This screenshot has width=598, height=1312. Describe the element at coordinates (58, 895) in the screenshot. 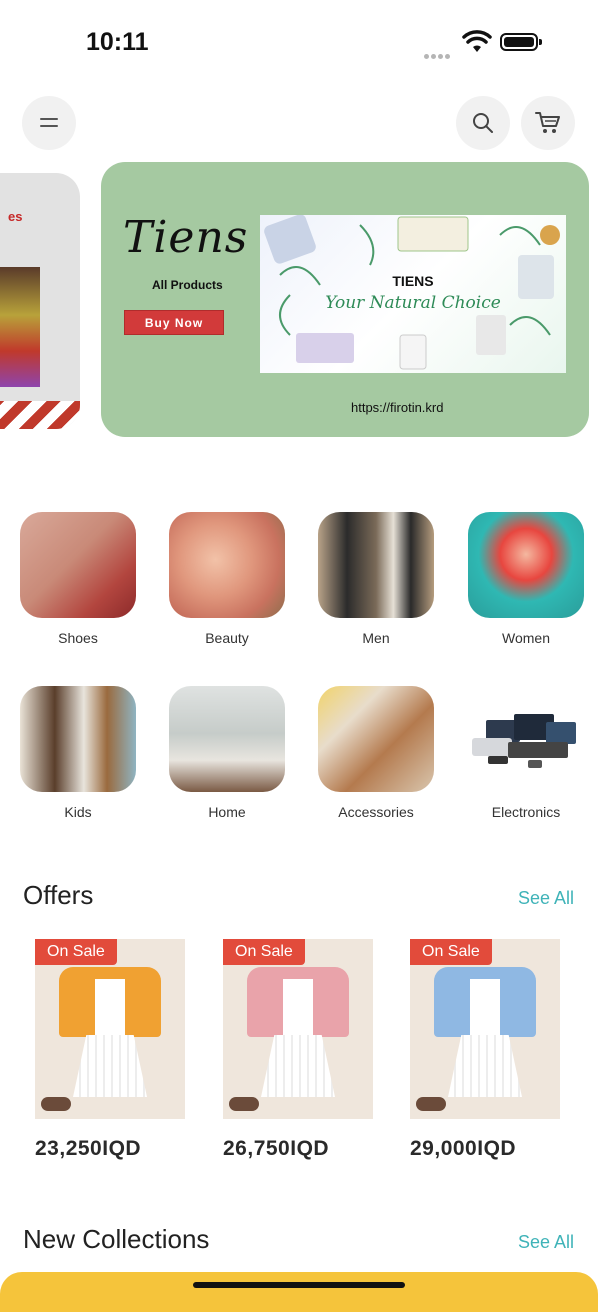

I see `offers-title: Offers` at that location.